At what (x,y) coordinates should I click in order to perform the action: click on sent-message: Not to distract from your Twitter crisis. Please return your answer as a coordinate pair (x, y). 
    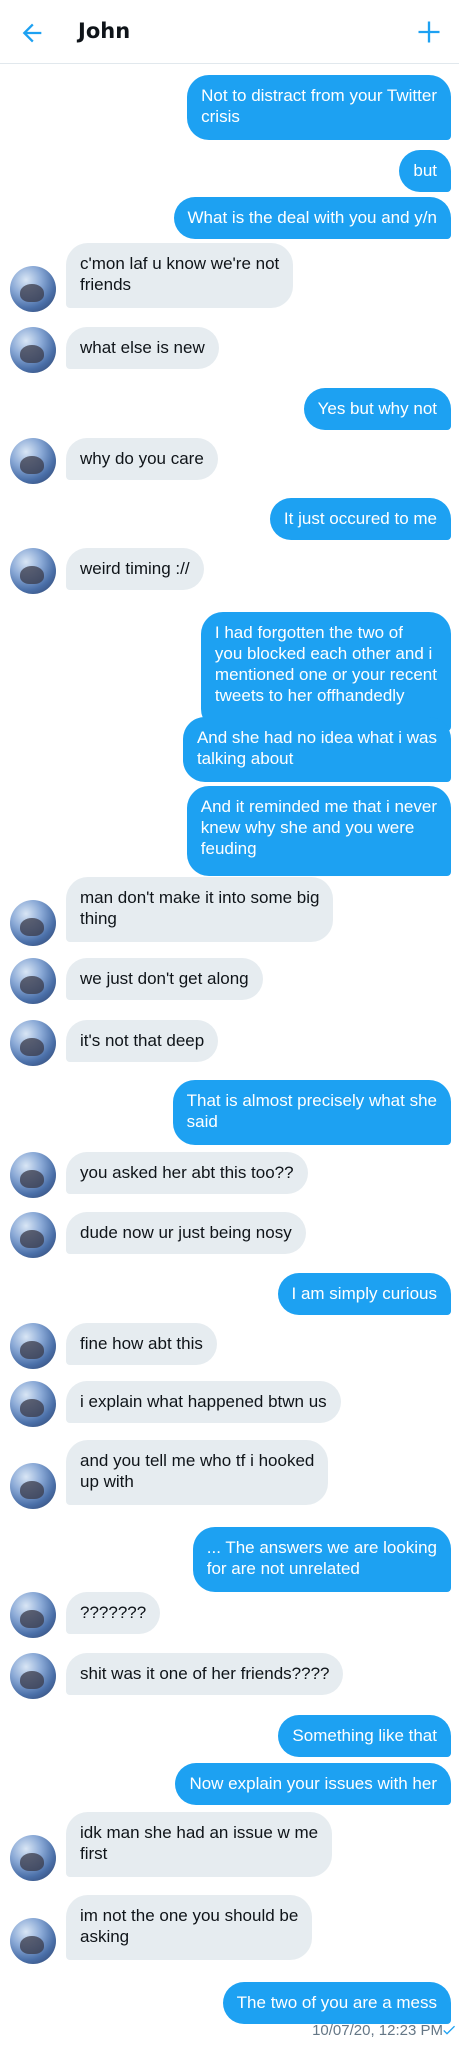
    Looking at the image, I should click on (229, 107).